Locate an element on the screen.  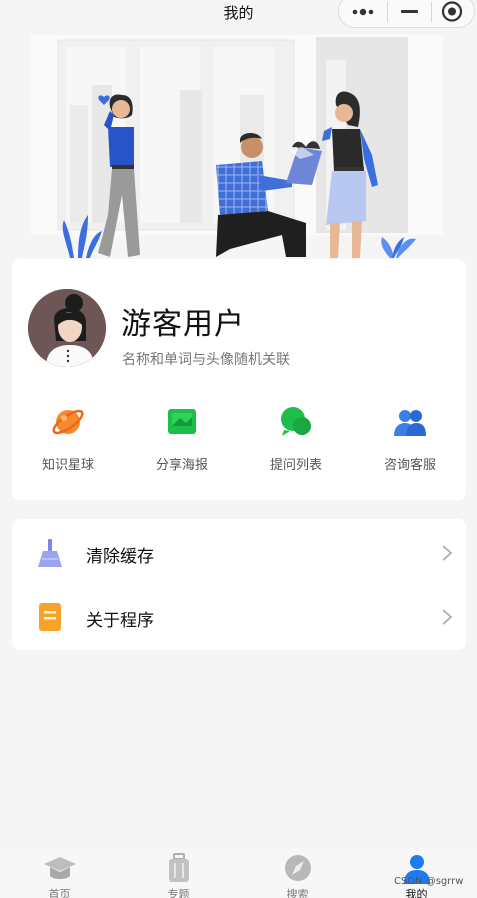
tab-topics: 专题 is located at coordinates (178, 873).